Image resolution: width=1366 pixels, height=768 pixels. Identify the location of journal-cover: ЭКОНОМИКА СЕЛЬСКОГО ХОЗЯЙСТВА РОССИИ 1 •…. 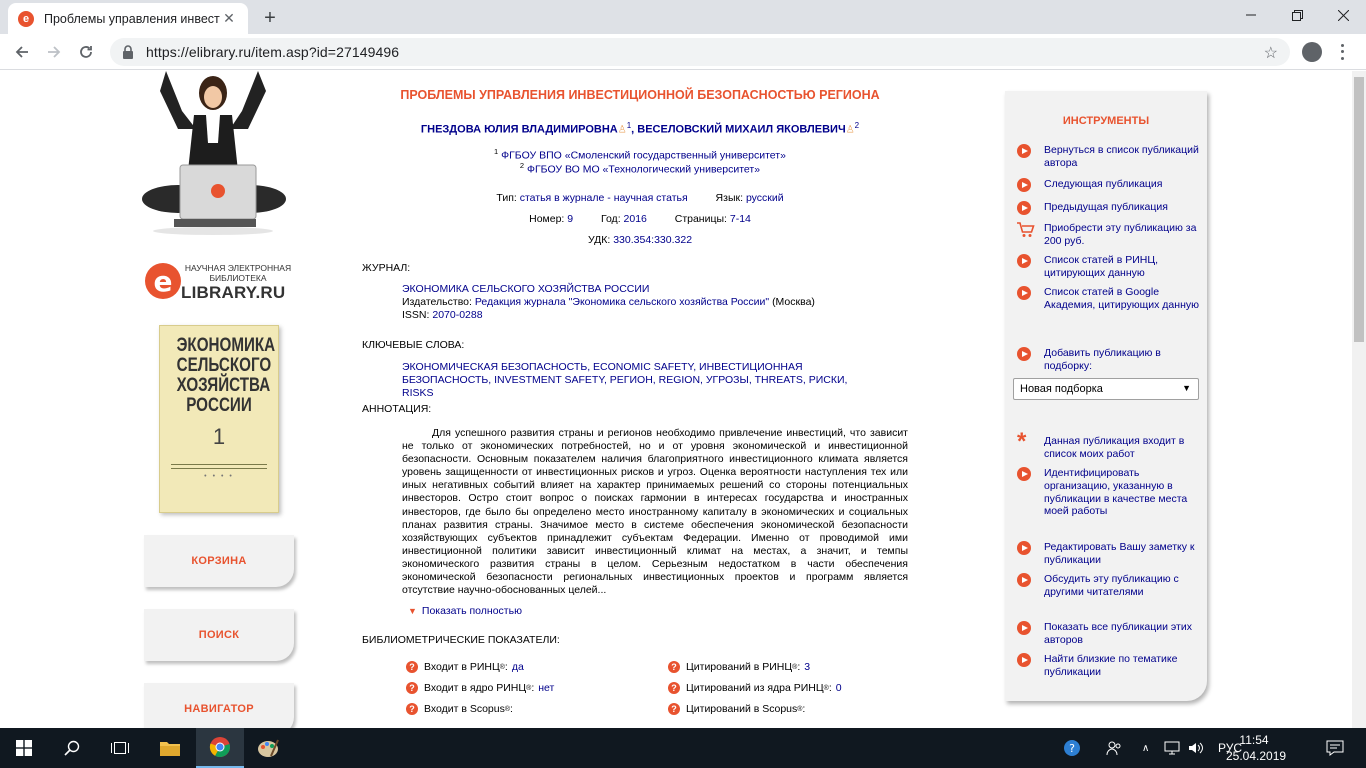
(219, 419).